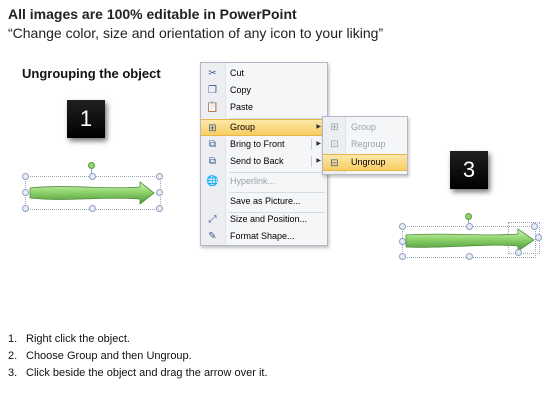 The image size is (560, 420). I want to click on instruction-text: Choose Group and then Ungroup., so click(109, 356).